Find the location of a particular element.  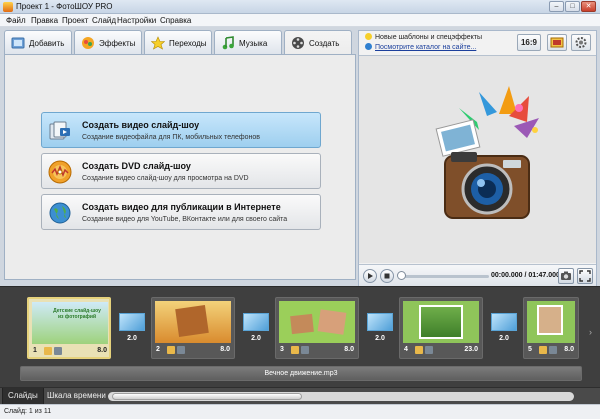

tab-transitions-label: Переходы is located at coordinates (188, 43).